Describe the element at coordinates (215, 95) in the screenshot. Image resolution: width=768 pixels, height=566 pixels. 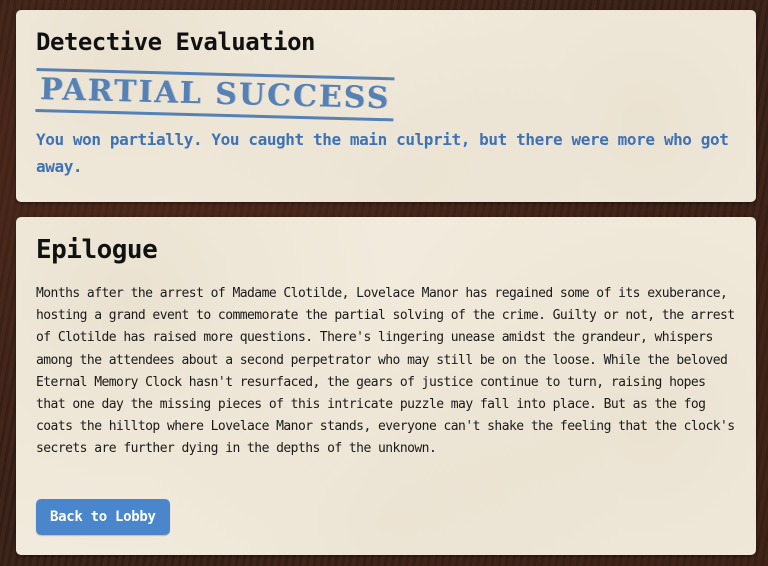
I see `result-stamp: PARTIAL SUCCESS` at that location.